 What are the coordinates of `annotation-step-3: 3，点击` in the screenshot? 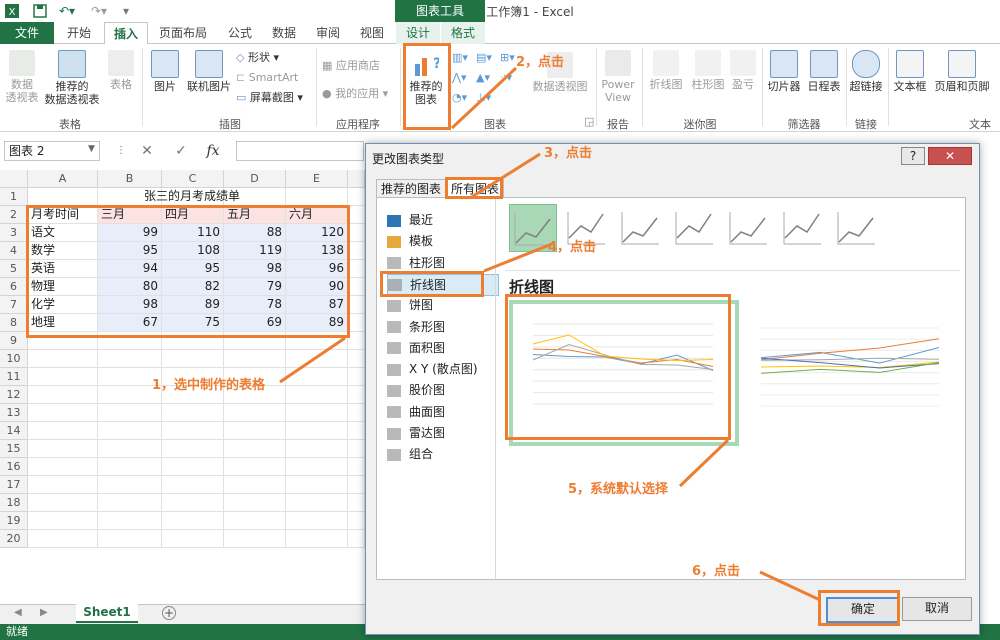 It's located at (568, 153).